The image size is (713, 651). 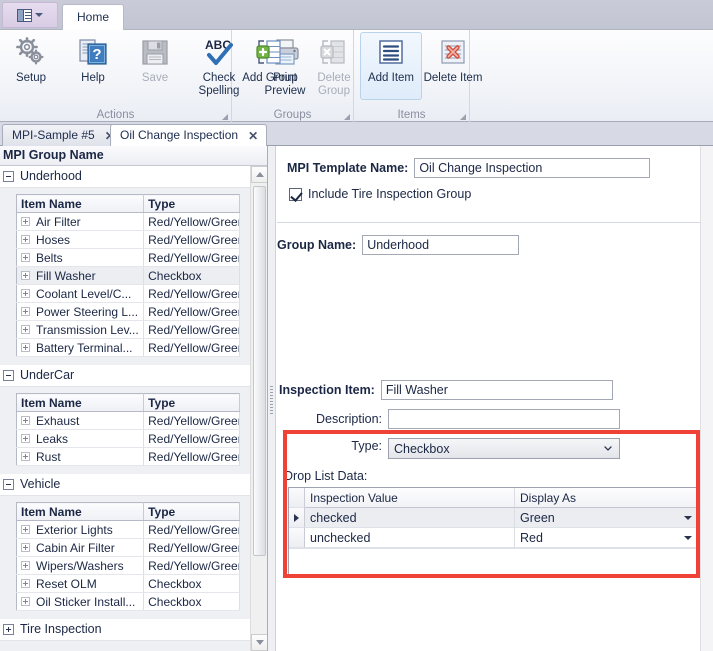 What do you see at coordinates (125, 376) in the screenshot?
I see `group-header-undercar: UnderCar` at bounding box center [125, 376].